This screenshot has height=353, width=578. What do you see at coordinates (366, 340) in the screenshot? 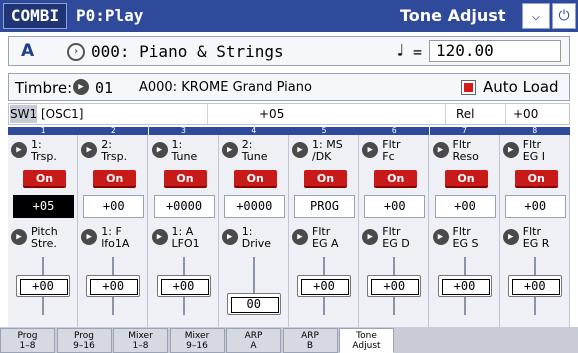
I see `tab-tone-adjust: Tone Adjust` at bounding box center [366, 340].